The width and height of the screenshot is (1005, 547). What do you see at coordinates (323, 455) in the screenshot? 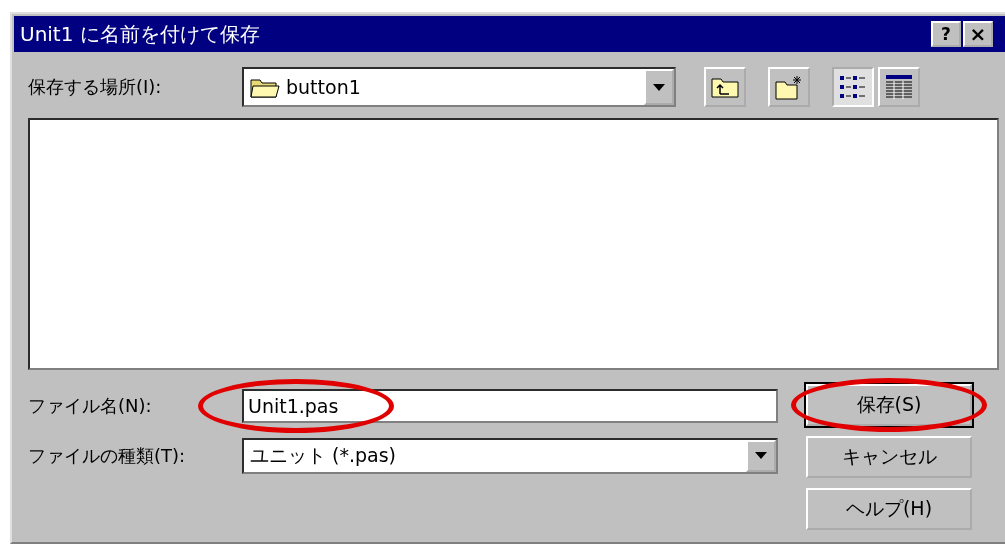
I see `dropdown-value: ユニット (*.pas)` at bounding box center [323, 455].